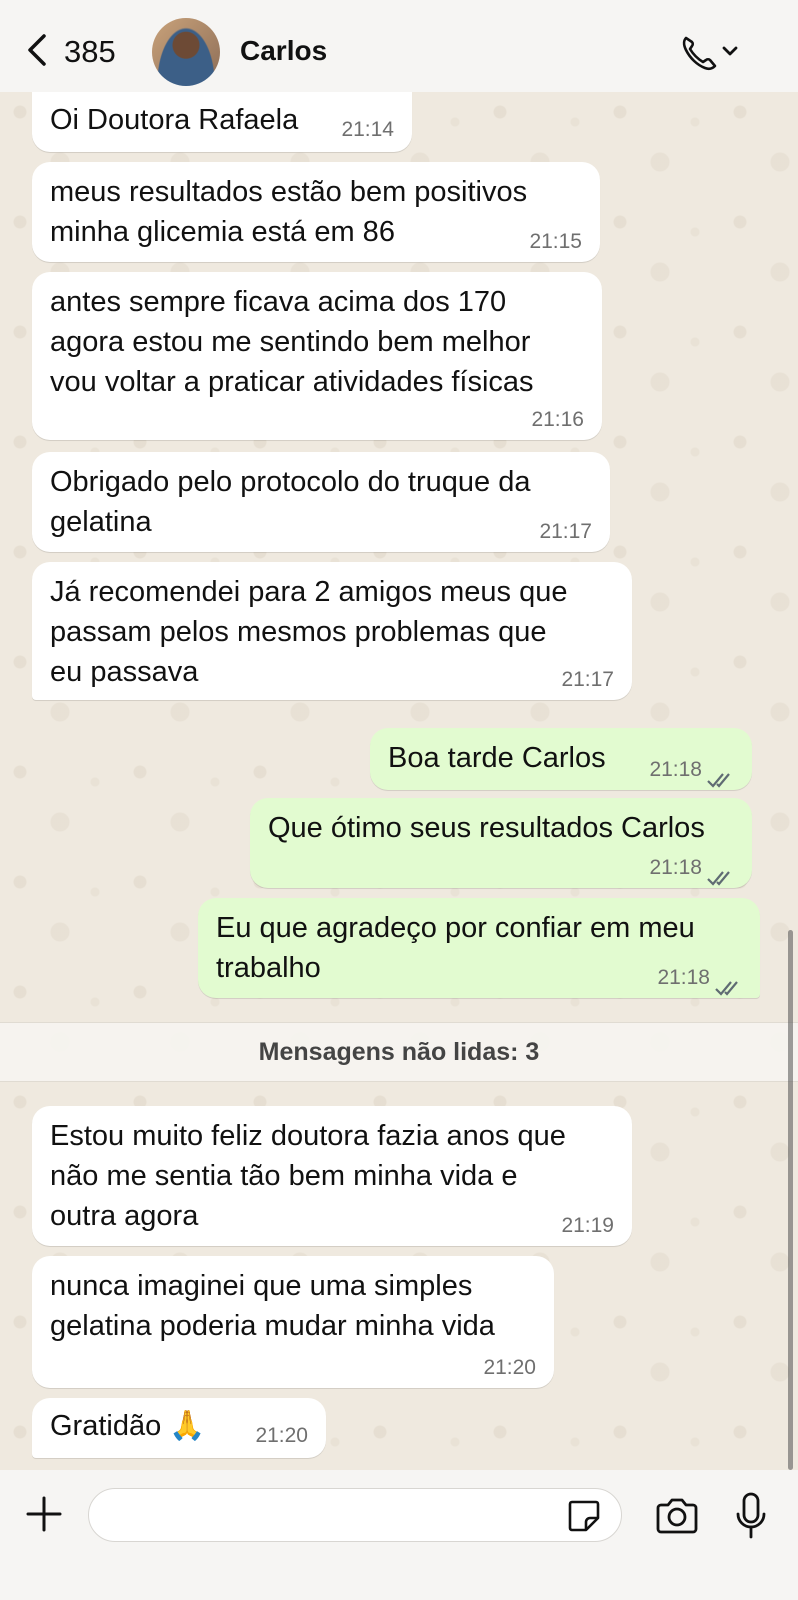 This screenshot has width=798, height=1600. What do you see at coordinates (730, 51) in the screenshot?
I see `chevron-down-icon` at bounding box center [730, 51].